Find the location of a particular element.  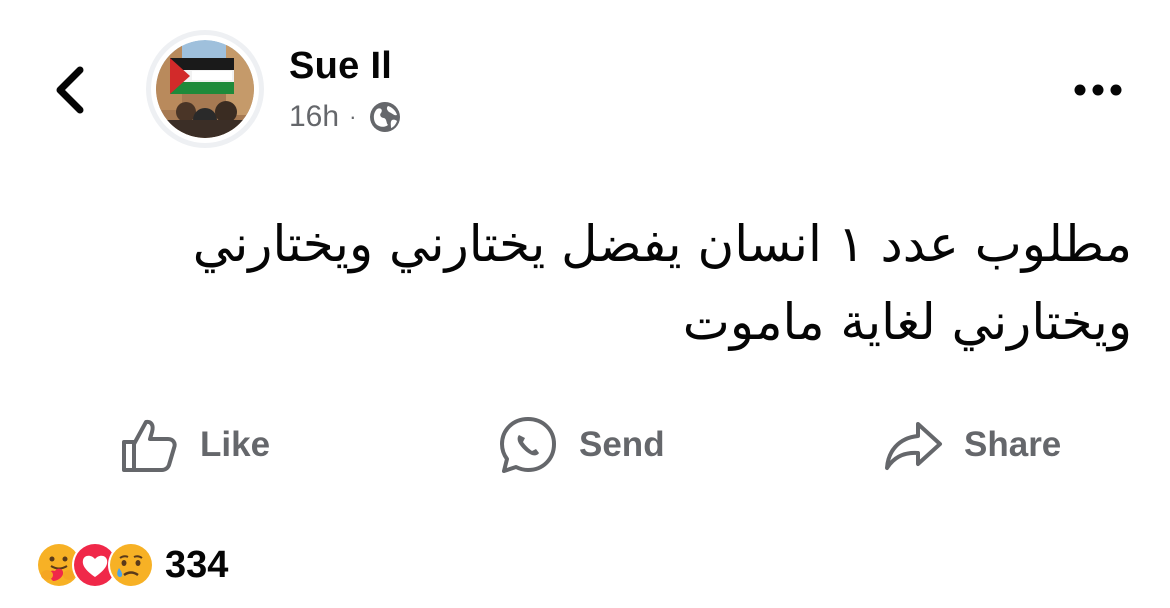

share-button: Share is located at coordinates (971, 445).